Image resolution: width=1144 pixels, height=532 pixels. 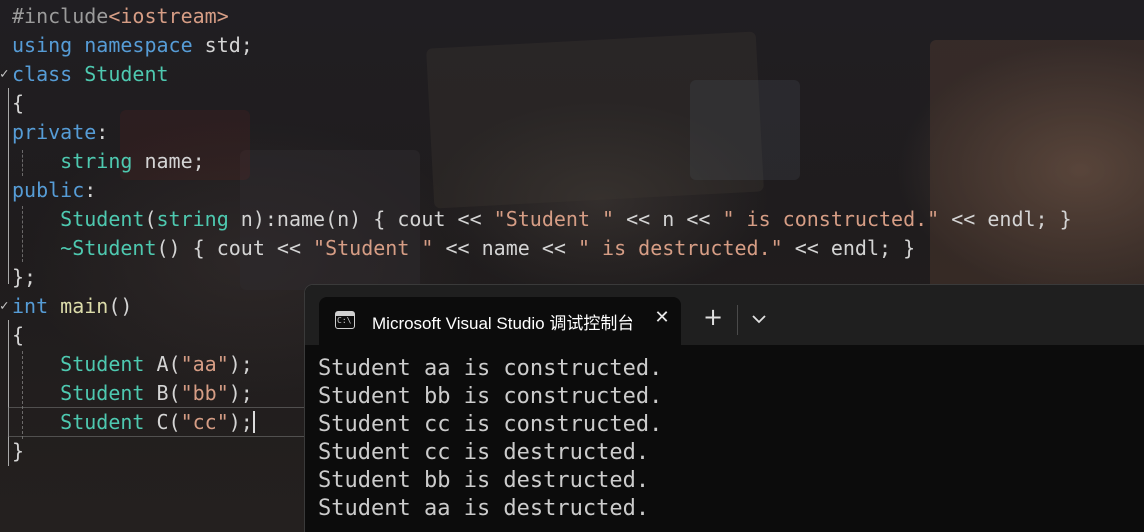 What do you see at coordinates (759, 319) in the screenshot?
I see `chevron-down-icon` at bounding box center [759, 319].